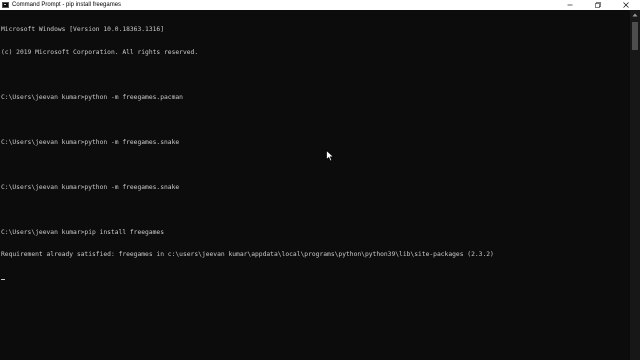  I want to click on window-title: Command Prompt - pip install freegames, so click(67, 5).